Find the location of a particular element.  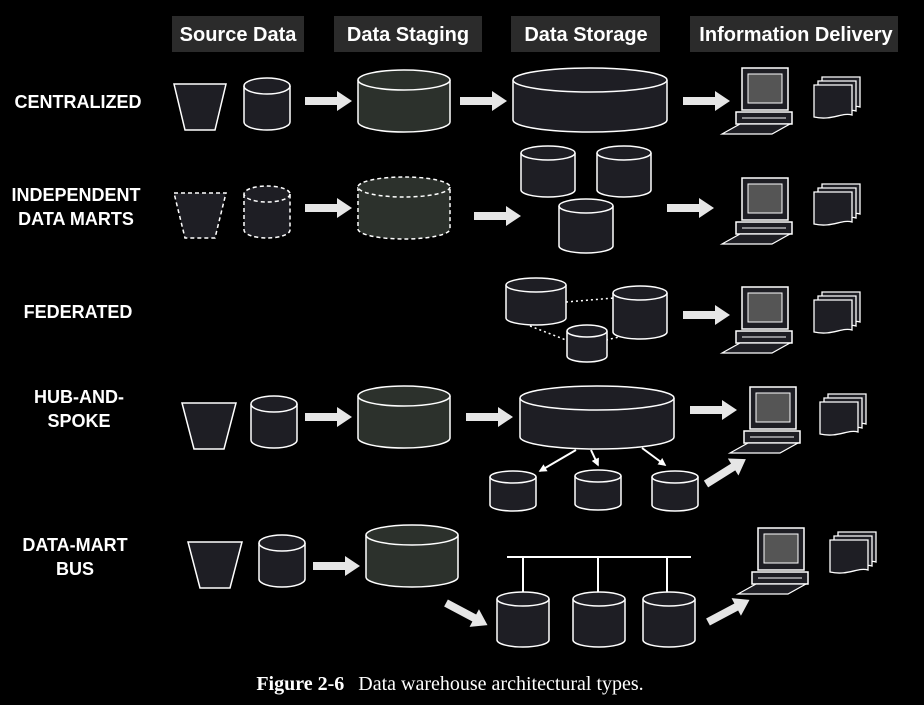

federated-row is located at coordinates (683, 320).